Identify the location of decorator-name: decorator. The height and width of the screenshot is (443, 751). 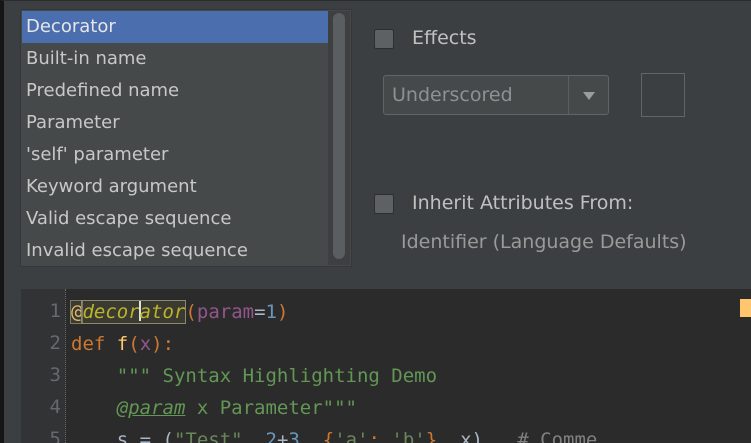
(134, 312).